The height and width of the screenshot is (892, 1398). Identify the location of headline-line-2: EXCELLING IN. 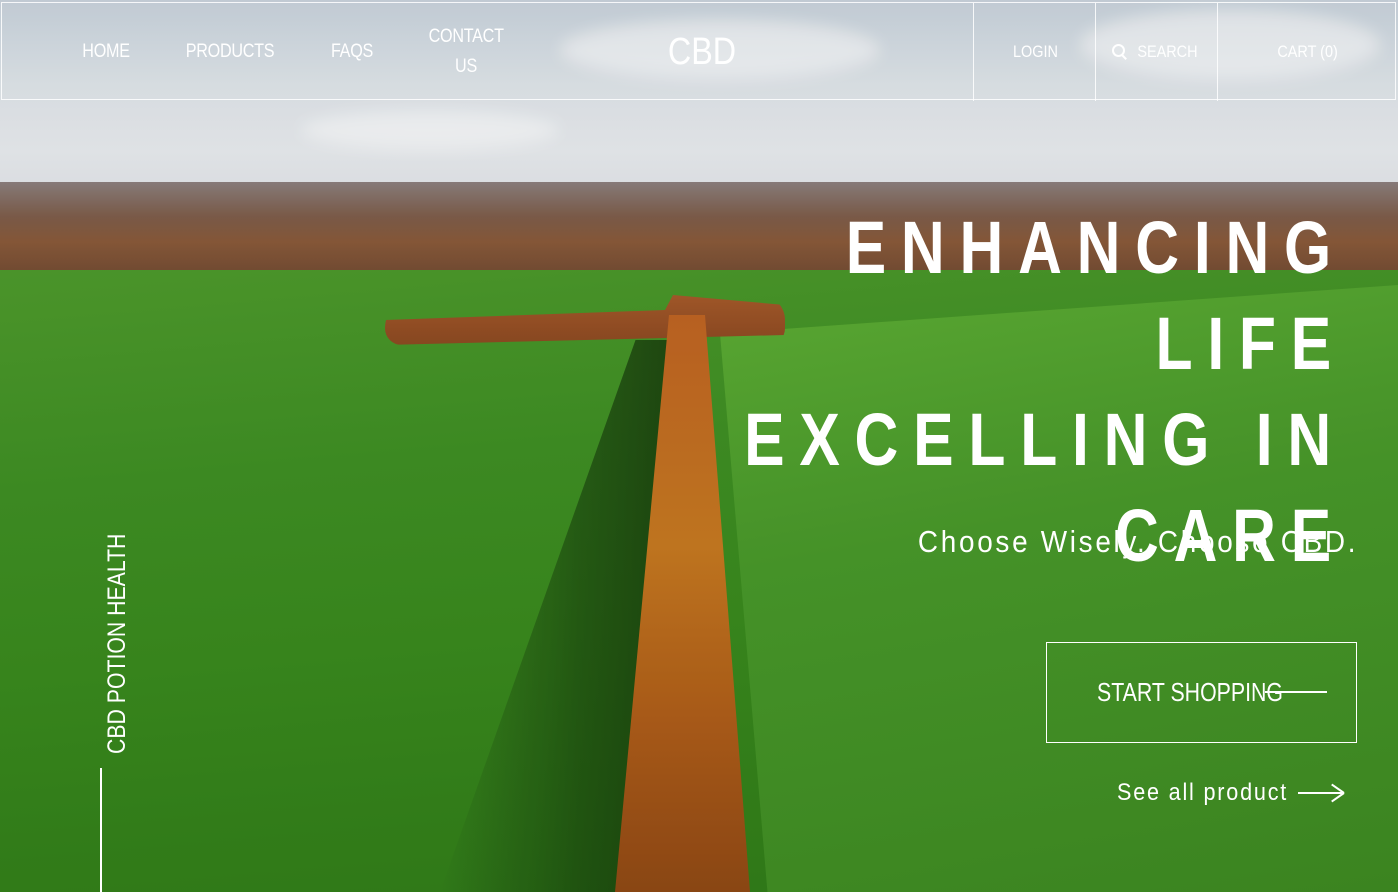
(1045, 439).